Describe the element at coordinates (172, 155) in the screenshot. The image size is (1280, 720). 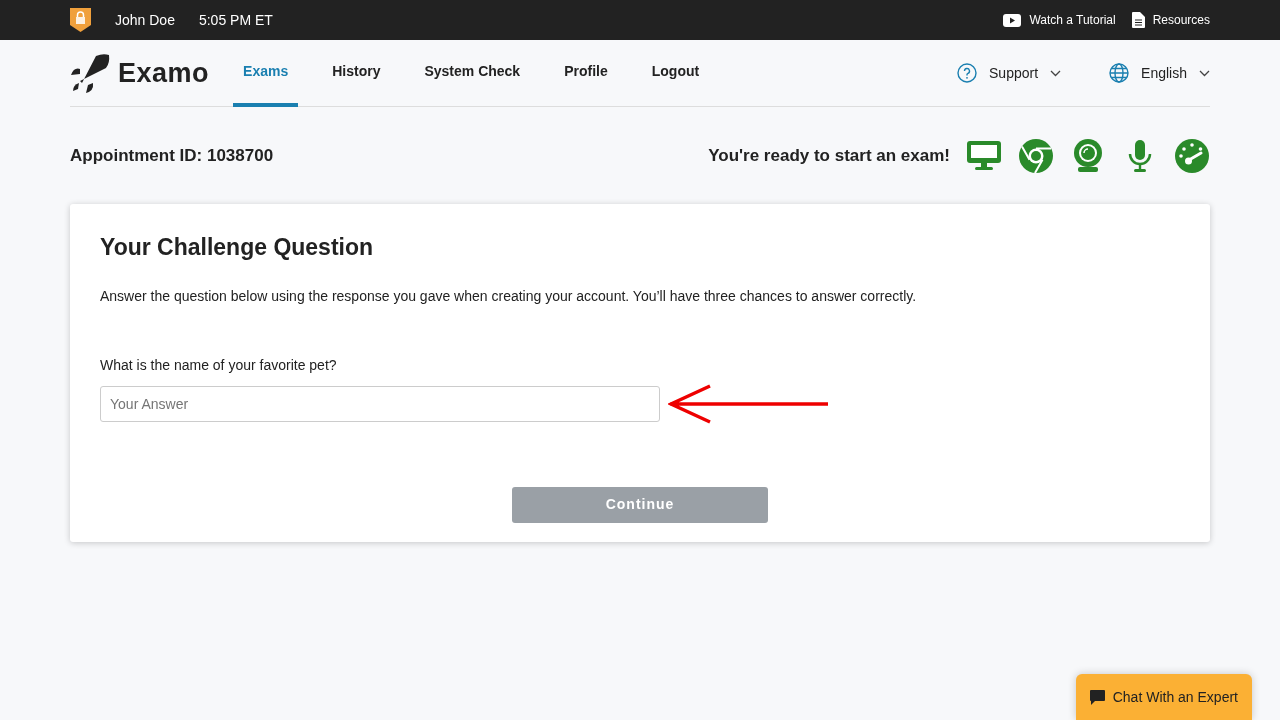
I see `appointment-id: Appointment ID: 1038700` at that location.